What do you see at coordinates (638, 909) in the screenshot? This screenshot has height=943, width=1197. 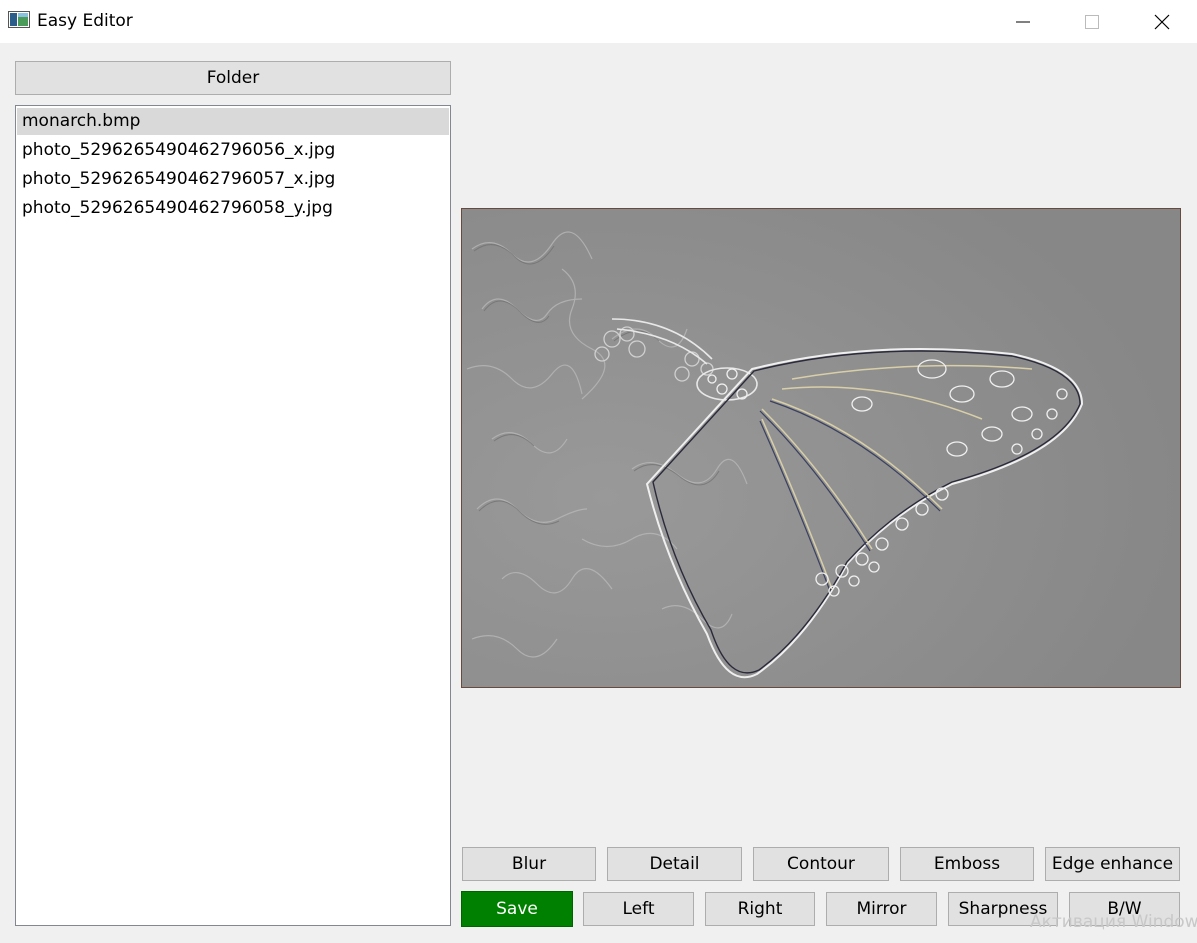 I see `rotate-left-button: Left` at bounding box center [638, 909].